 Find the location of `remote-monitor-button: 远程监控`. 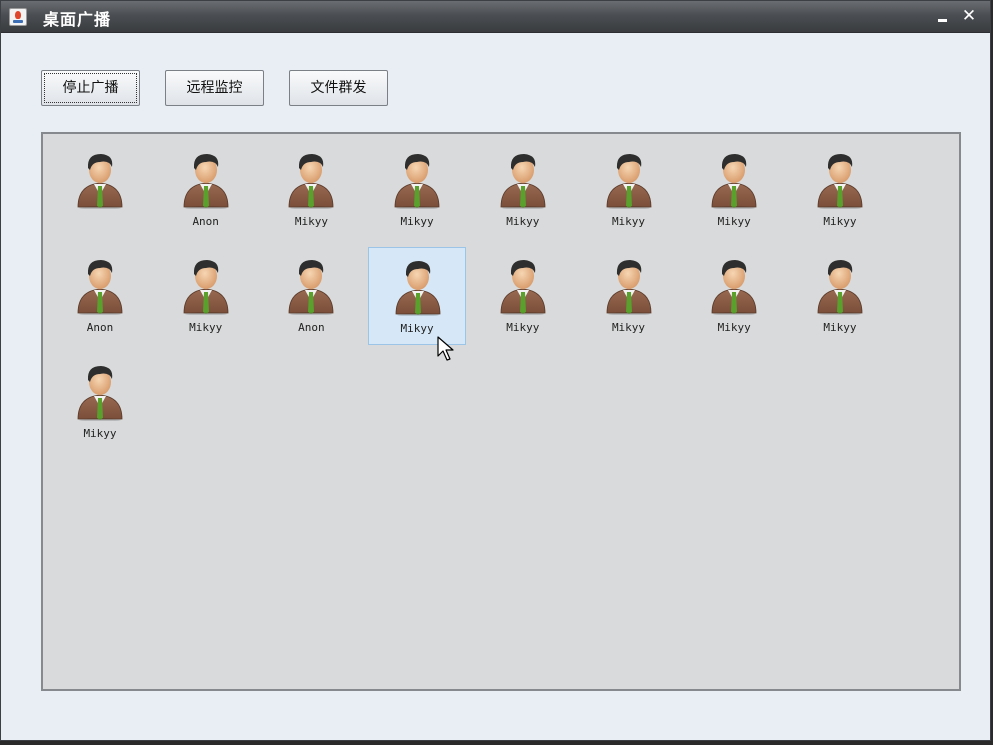

remote-monitor-button: 远程监控 is located at coordinates (214, 88).